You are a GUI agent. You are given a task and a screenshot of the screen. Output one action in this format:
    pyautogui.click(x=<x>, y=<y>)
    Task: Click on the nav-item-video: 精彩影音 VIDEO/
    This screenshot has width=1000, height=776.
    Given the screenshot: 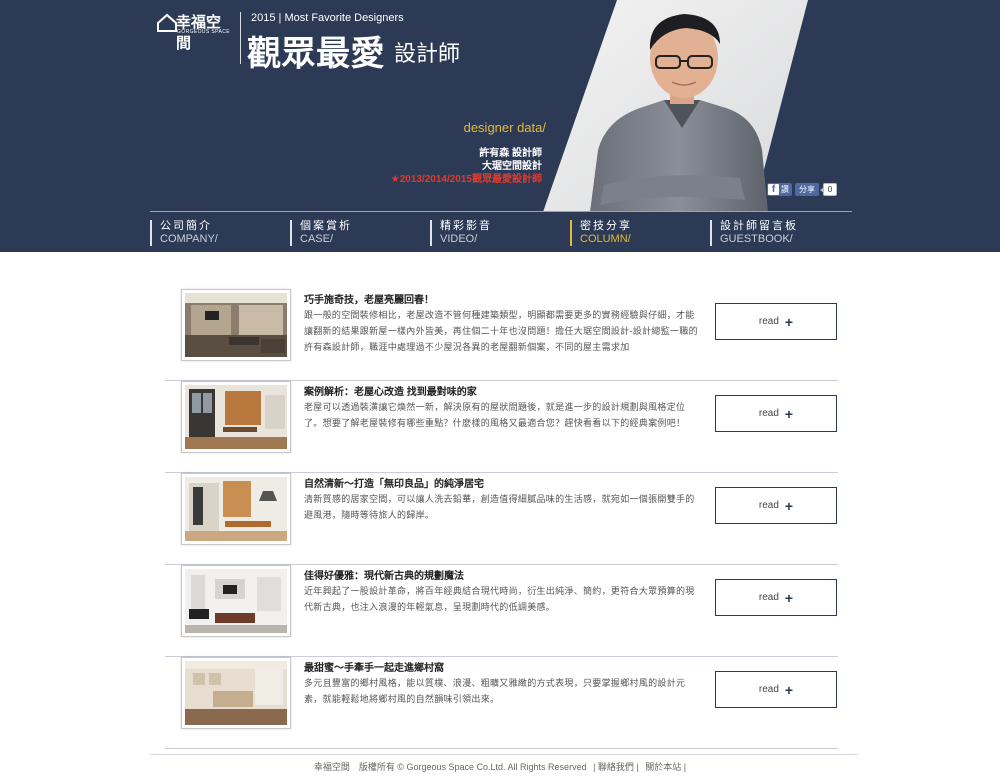 What is the action you would take?
    pyautogui.click(x=461, y=233)
    